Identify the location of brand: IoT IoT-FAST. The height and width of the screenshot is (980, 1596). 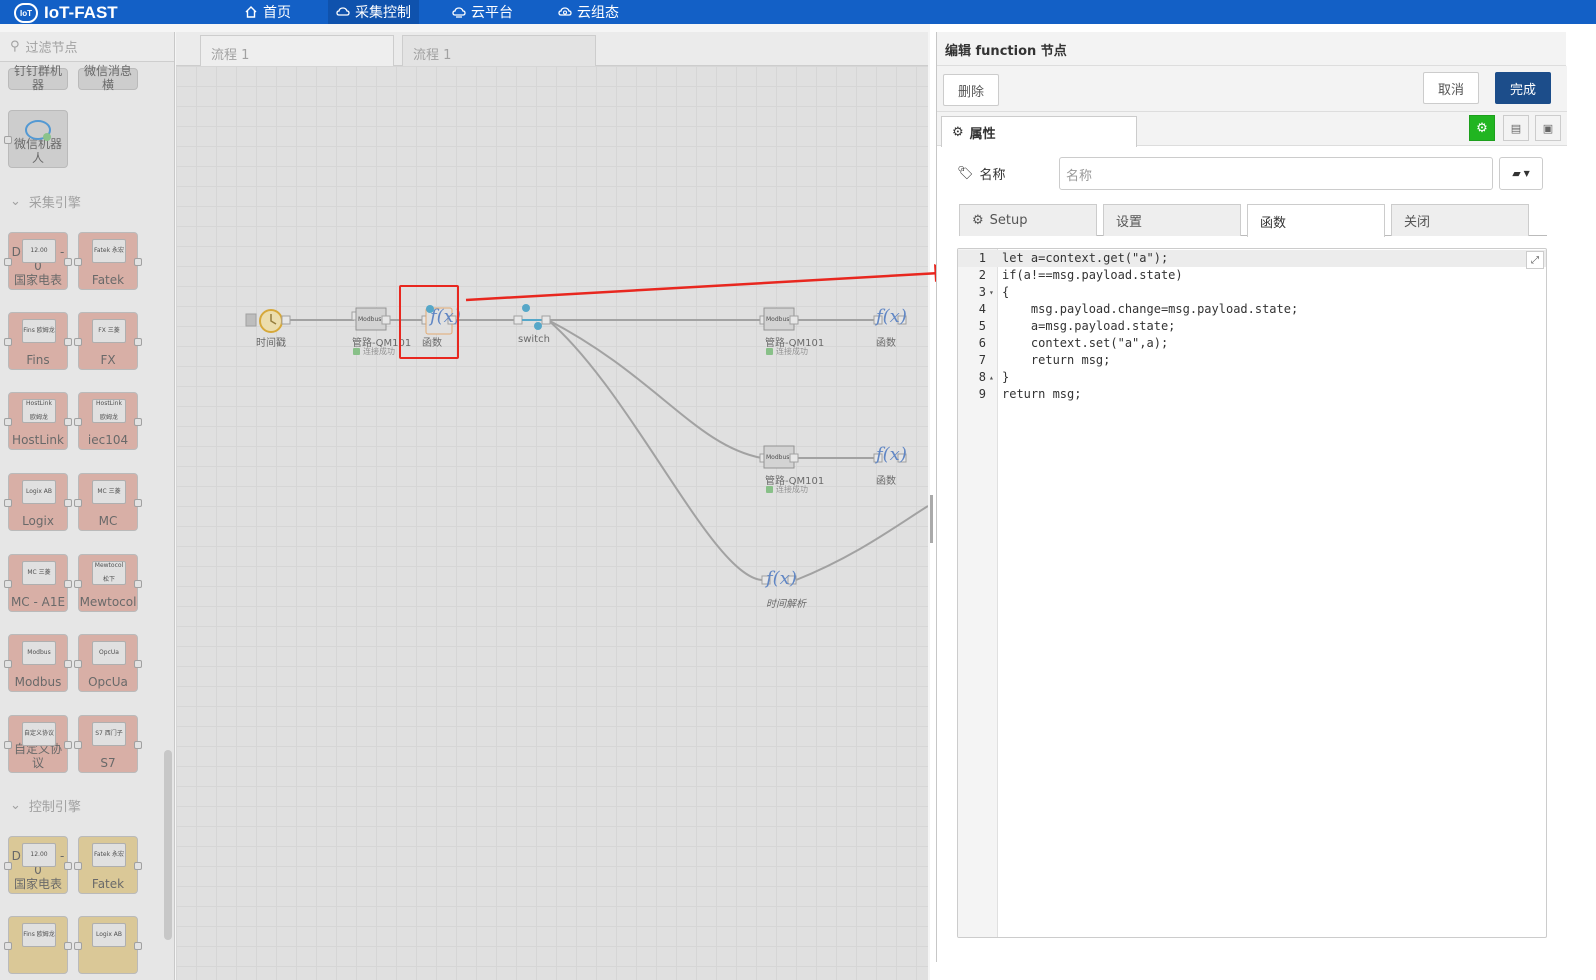
(66, 13).